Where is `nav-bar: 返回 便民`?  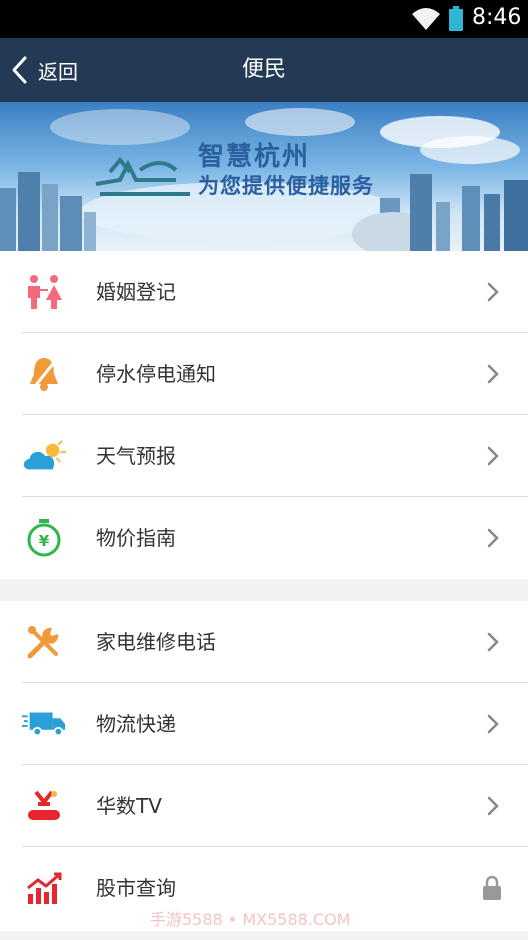
nav-bar: 返回 便民 is located at coordinates (264, 70).